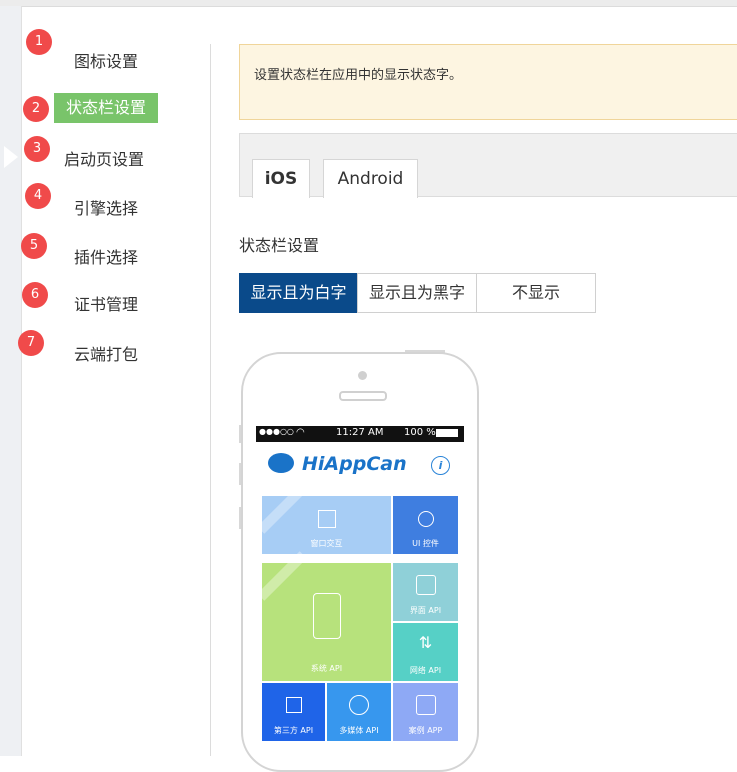 This screenshot has width=737, height=772. I want to click on tile-window-interaction: 窗口交互, so click(324, 519).